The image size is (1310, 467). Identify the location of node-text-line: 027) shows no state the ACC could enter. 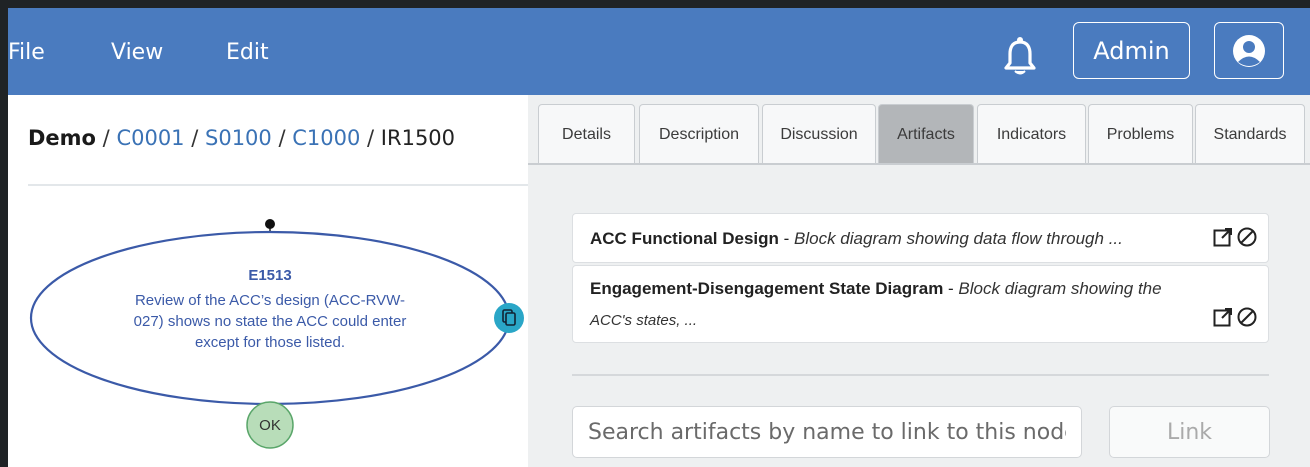
(270, 321).